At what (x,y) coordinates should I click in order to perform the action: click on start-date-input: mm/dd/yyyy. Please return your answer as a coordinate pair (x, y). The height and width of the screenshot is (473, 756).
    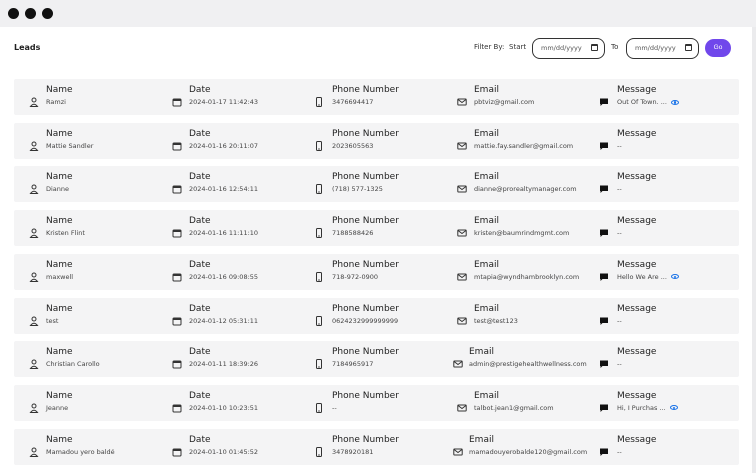
    Looking at the image, I should click on (568, 48).